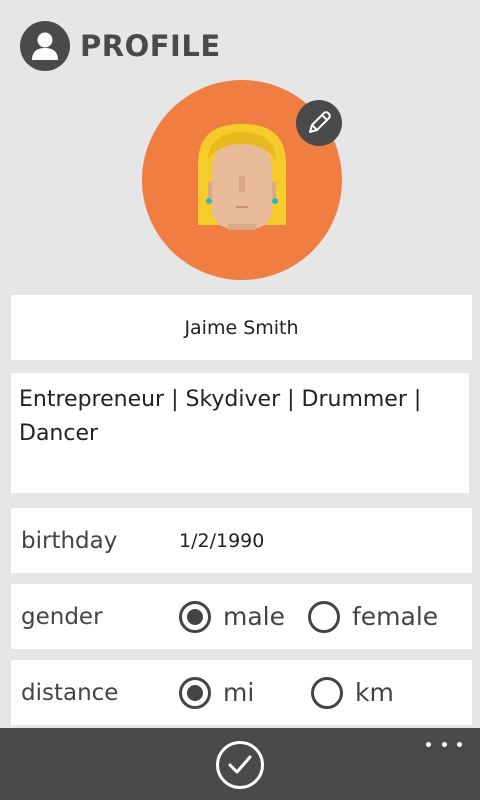 This screenshot has height=800, width=480. Describe the element at coordinates (374, 692) in the screenshot. I see `distance-km-label: km` at that location.